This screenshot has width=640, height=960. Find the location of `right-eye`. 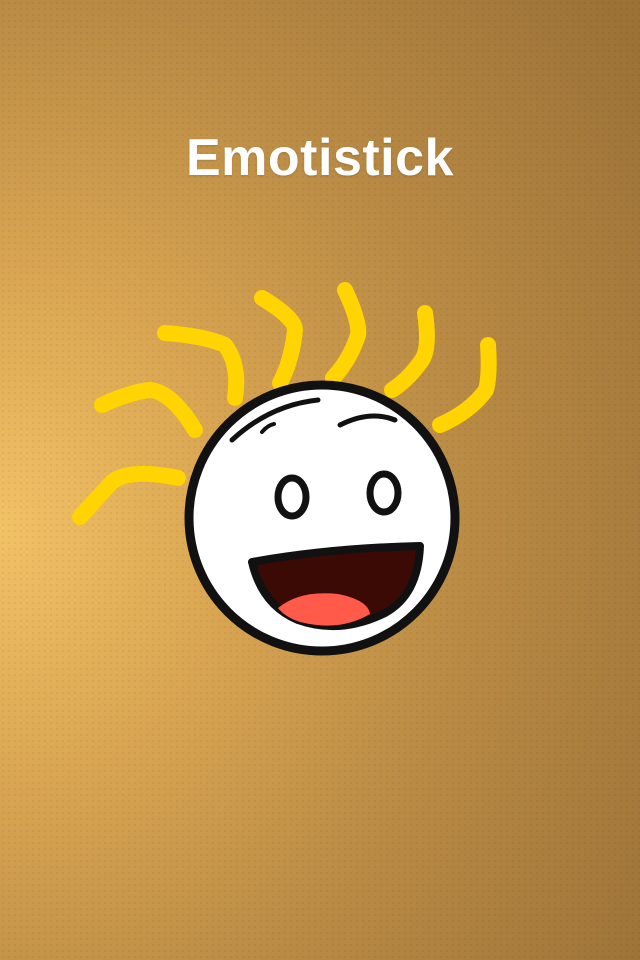

right-eye is located at coordinates (384, 493).